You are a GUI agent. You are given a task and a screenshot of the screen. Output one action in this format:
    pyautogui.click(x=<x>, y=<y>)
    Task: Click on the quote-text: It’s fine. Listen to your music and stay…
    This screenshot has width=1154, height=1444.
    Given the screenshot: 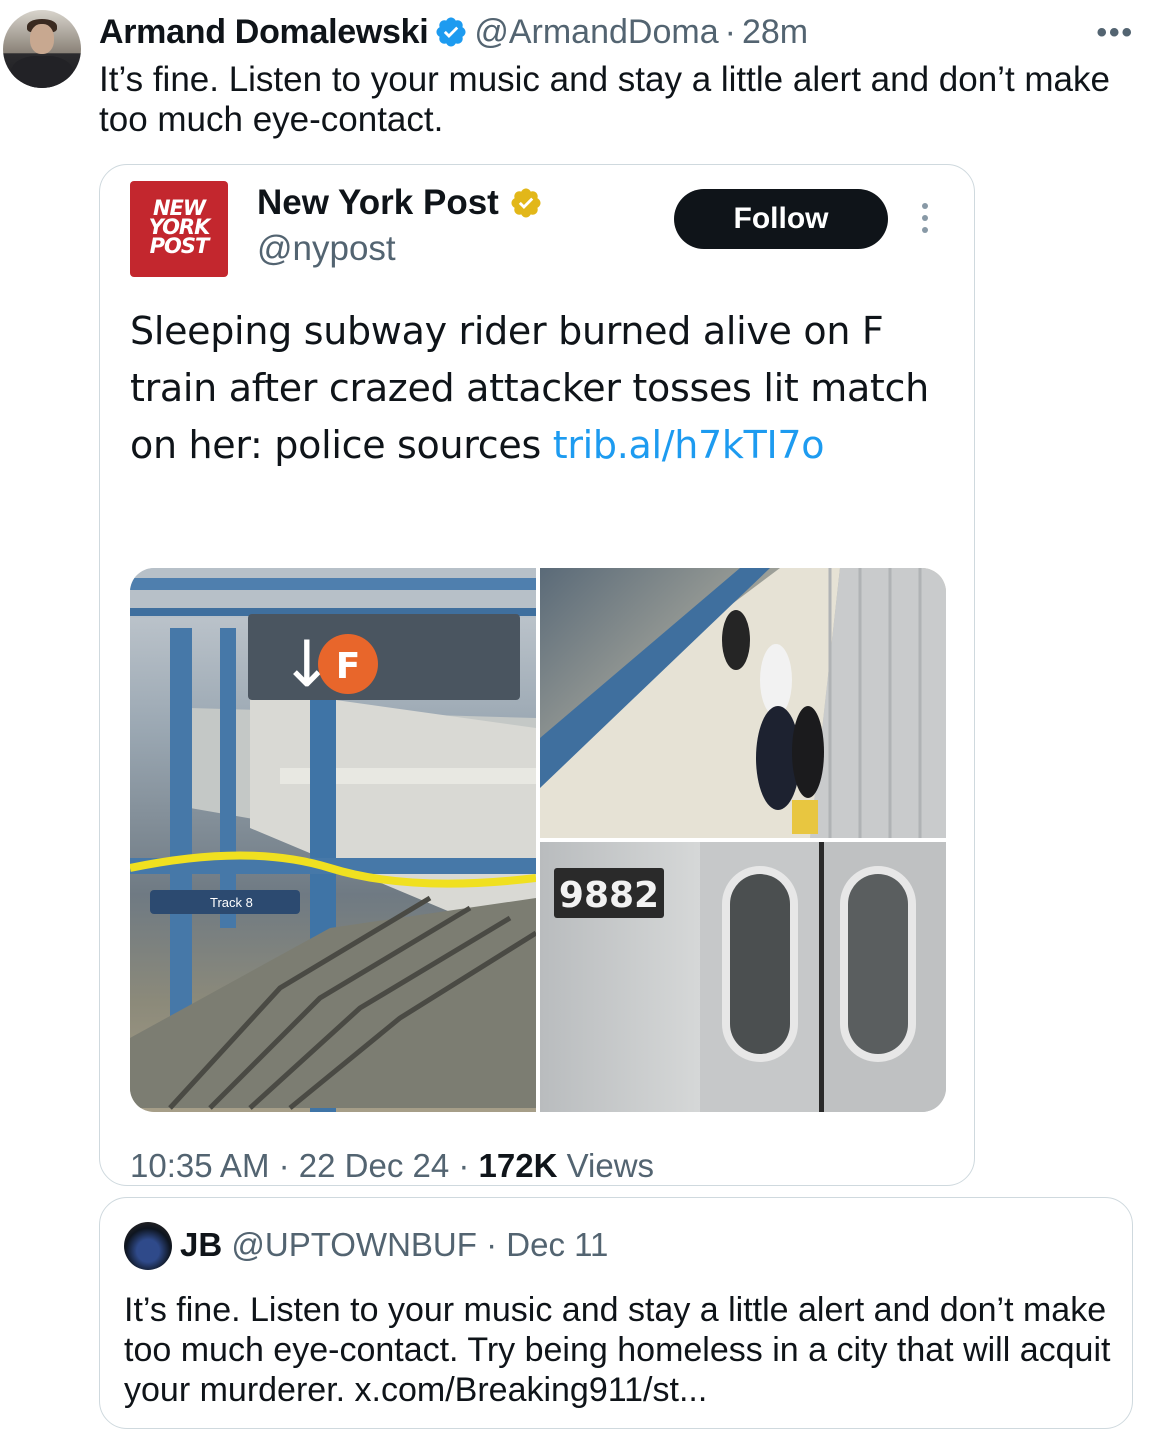 What is the action you would take?
    pyautogui.click(x=617, y=1350)
    